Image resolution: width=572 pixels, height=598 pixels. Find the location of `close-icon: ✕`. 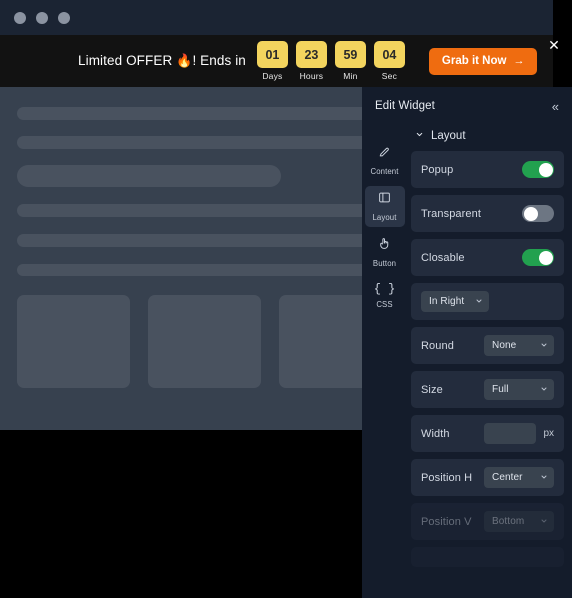

close-icon: ✕ is located at coordinates (554, 45).